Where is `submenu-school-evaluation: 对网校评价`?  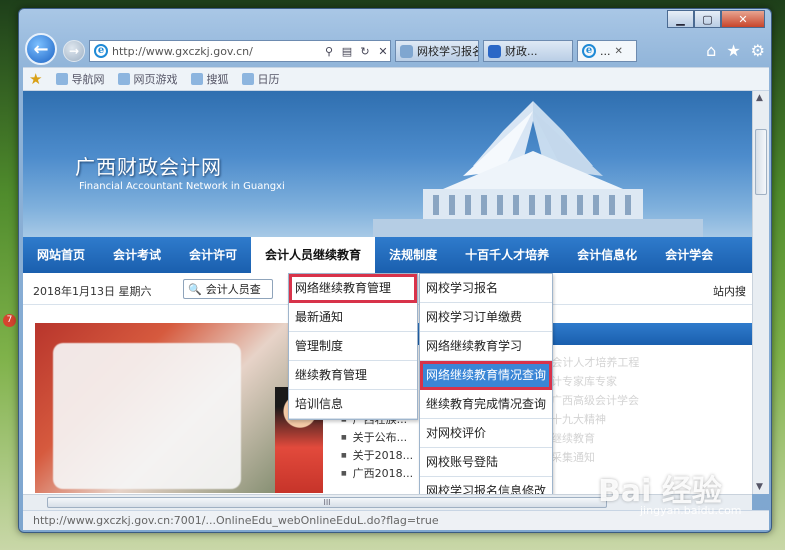 submenu-school-evaluation: 对网校评价 is located at coordinates (486, 433).